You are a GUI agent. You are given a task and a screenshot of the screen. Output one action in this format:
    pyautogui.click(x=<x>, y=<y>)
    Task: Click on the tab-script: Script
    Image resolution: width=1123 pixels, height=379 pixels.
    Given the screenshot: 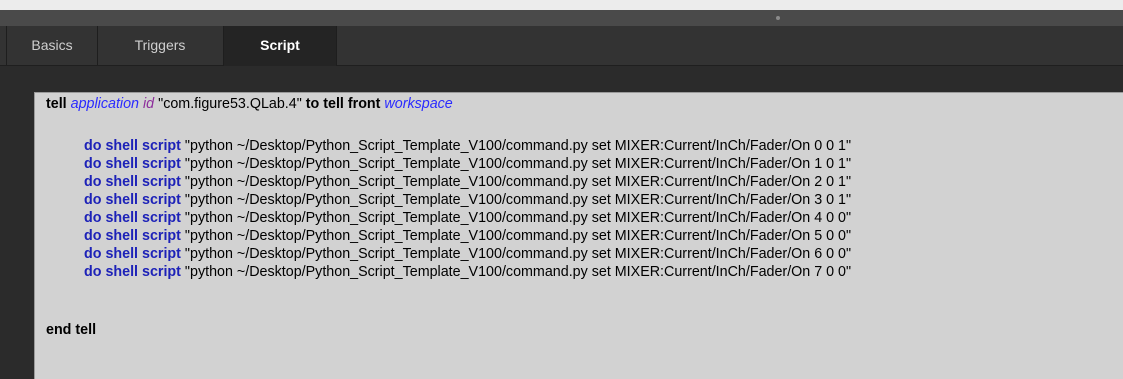 What is the action you would take?
    pyautogui.click(x=280, y=46)
    